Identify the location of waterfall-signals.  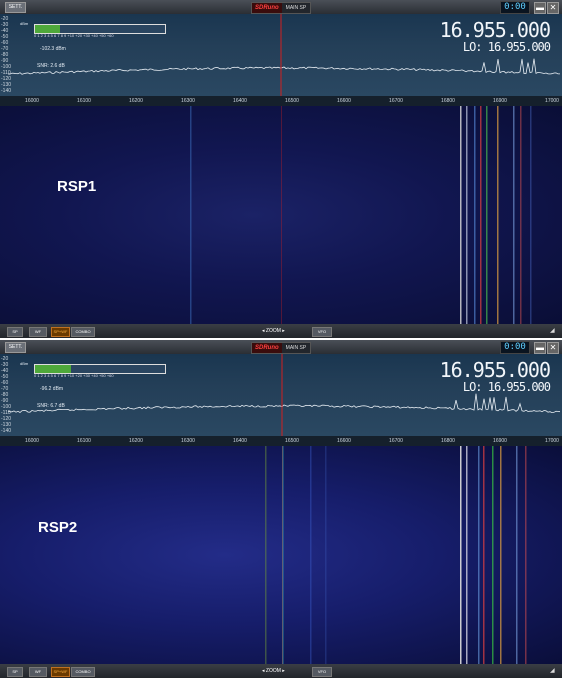
(396, 555).